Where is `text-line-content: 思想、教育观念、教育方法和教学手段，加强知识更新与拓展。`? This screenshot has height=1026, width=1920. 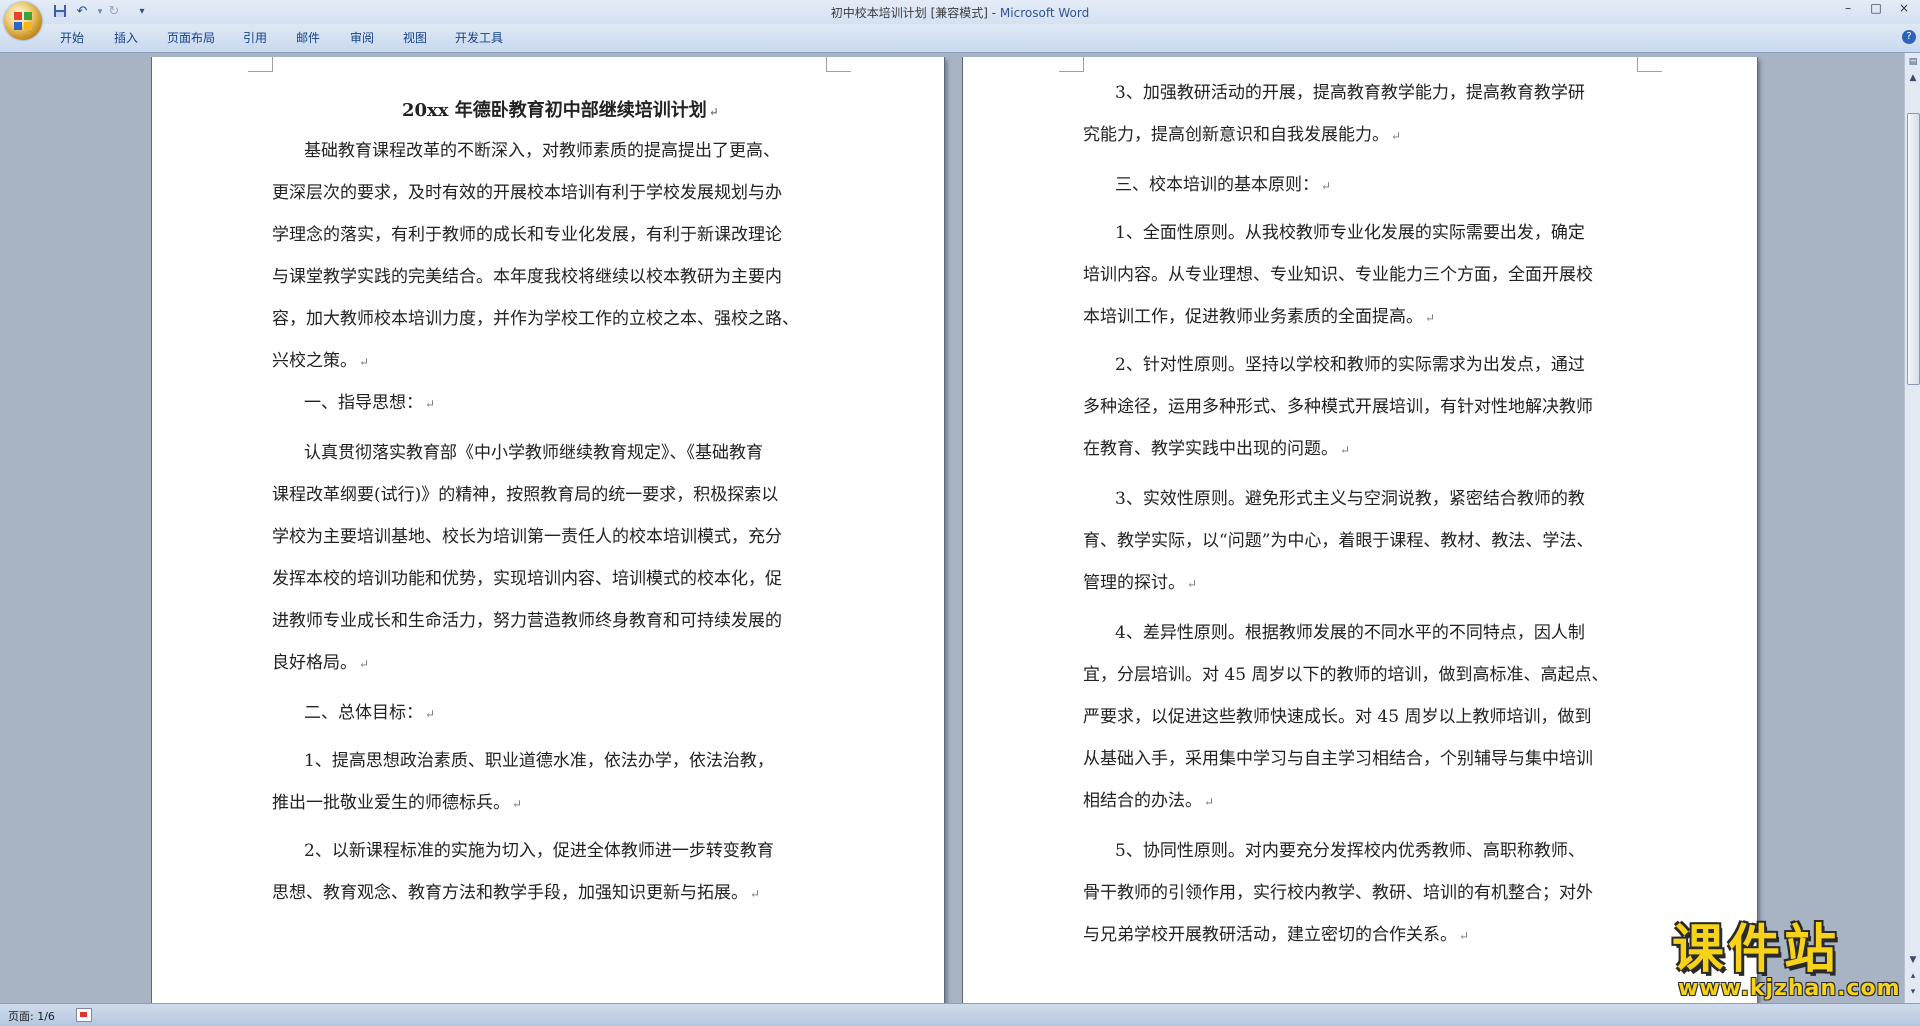
text-line-content: 思想、教育观念、教育方法和教学手段，加强知识更新与拓展。 is located at coordinates (510, 893).